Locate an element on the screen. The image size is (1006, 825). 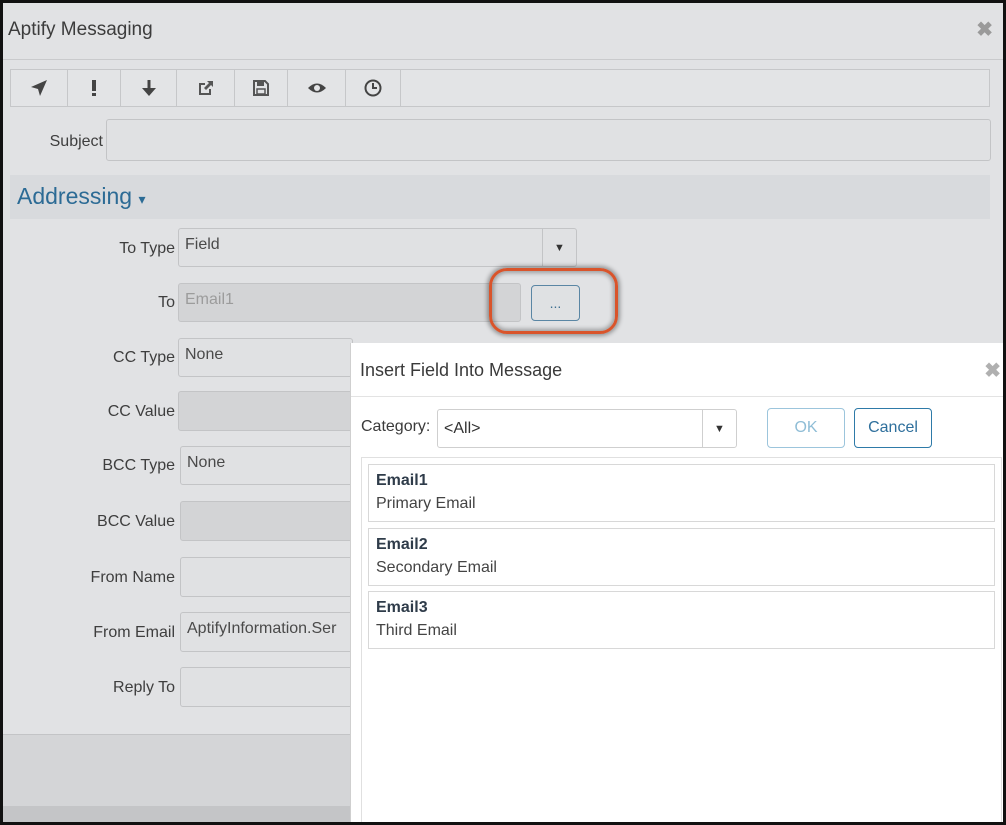
to-label: To is located at coordinates (166, 302).